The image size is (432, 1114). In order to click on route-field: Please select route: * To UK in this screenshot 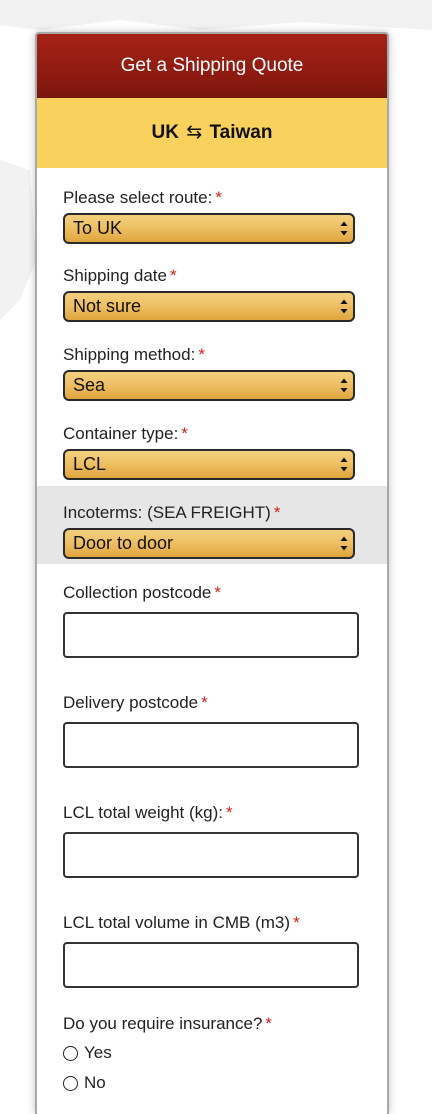, I will do `click(212, 206)`.